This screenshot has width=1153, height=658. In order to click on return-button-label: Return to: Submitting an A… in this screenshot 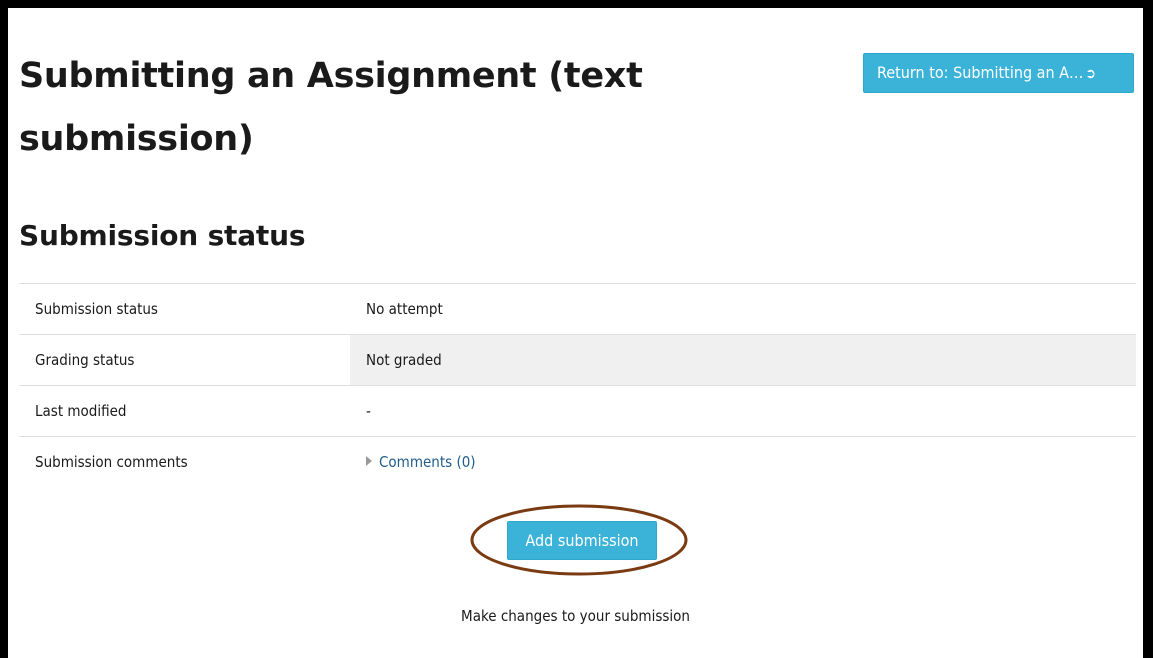, I will do `click(980, 72)`.